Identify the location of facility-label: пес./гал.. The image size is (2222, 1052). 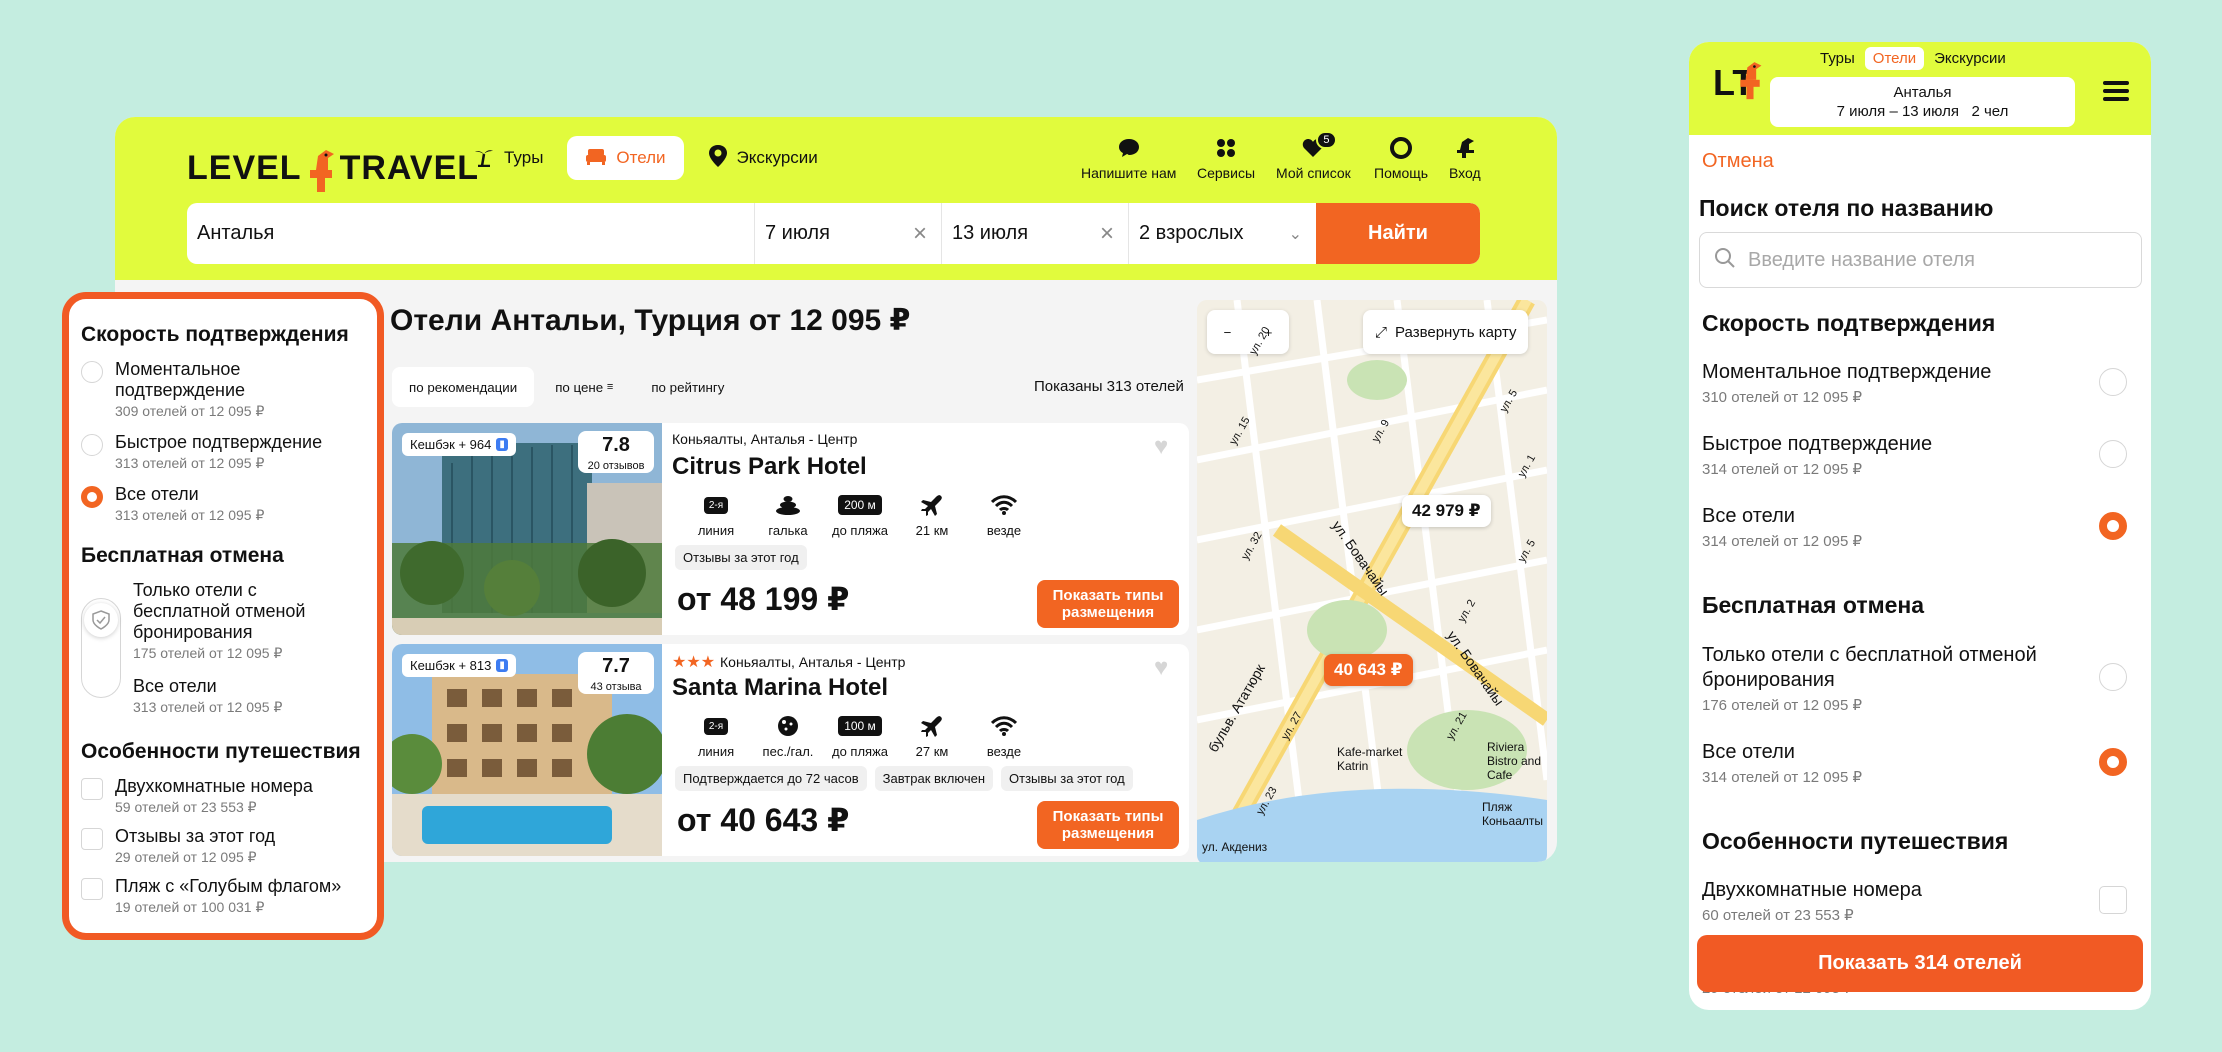
(788, 751).